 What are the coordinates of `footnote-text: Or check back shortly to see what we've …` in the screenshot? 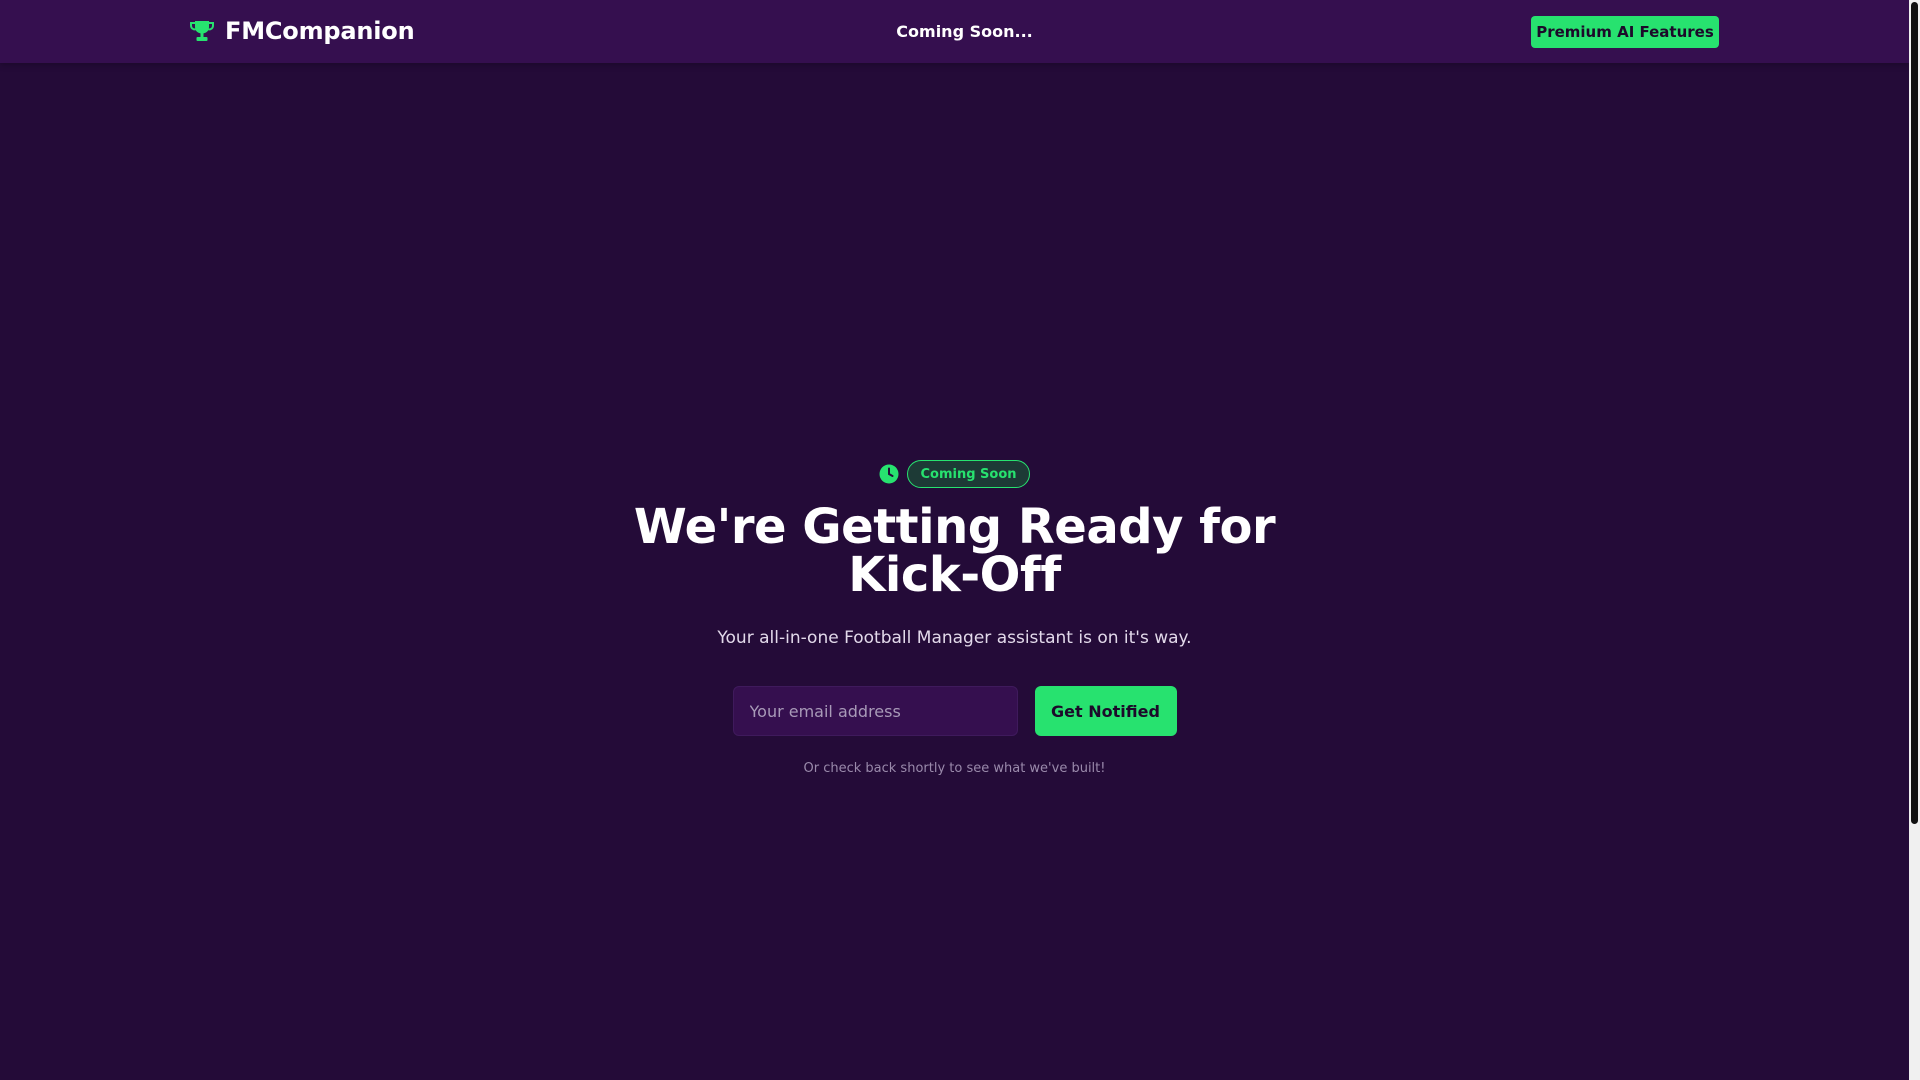 It's located at (954, 768).